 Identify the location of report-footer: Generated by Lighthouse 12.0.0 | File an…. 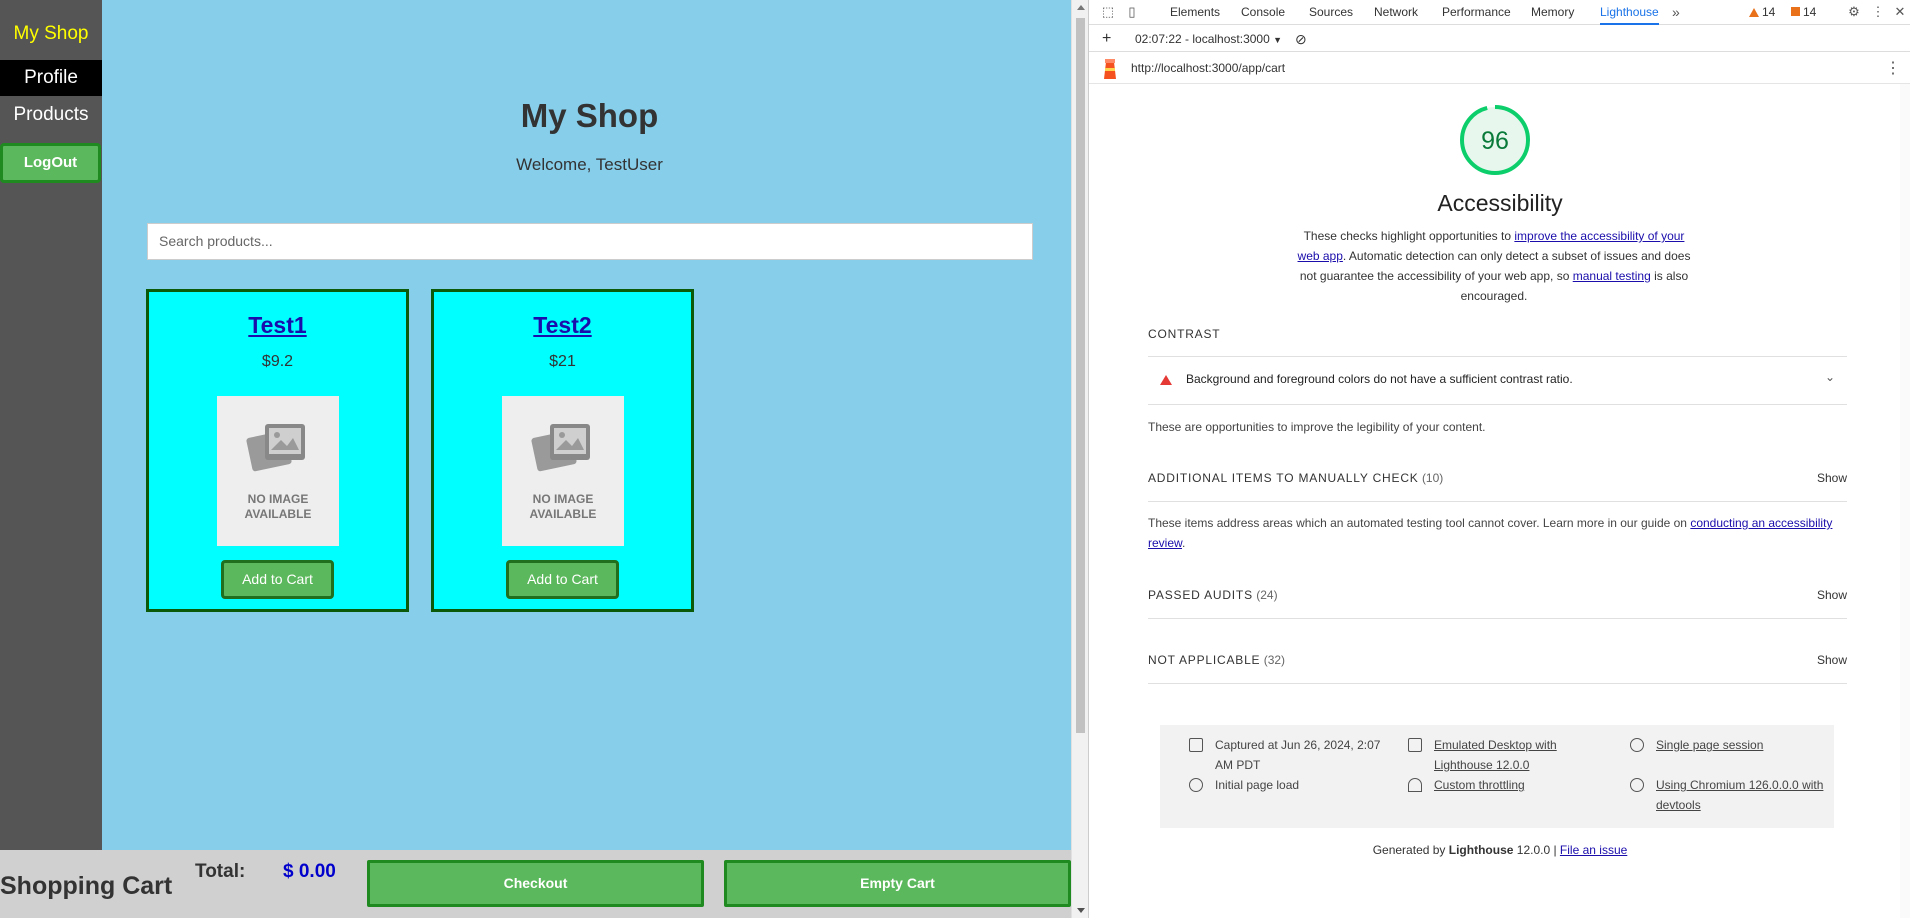
(1499, 850).